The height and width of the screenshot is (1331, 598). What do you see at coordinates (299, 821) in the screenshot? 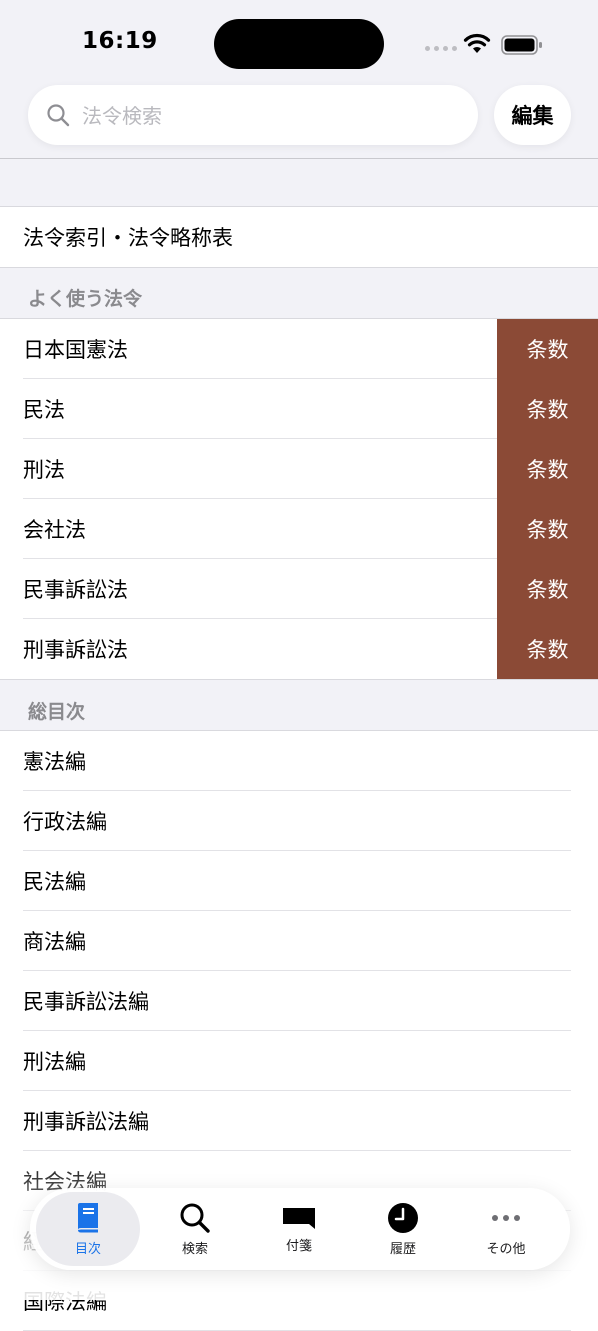
I see `list-item-toc: 行政法編` at bounding box center [299, 821].